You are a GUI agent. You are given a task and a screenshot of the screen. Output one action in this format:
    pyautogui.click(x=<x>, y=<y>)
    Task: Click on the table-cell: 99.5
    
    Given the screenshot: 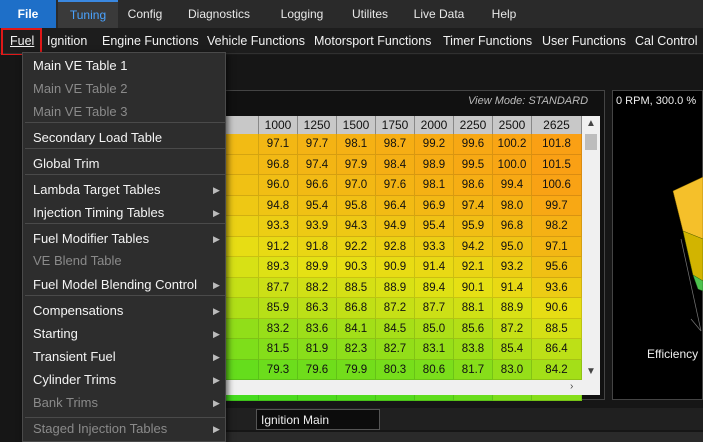 What is the action you would take?
    pyautogui.click(x=473, y=164)
    